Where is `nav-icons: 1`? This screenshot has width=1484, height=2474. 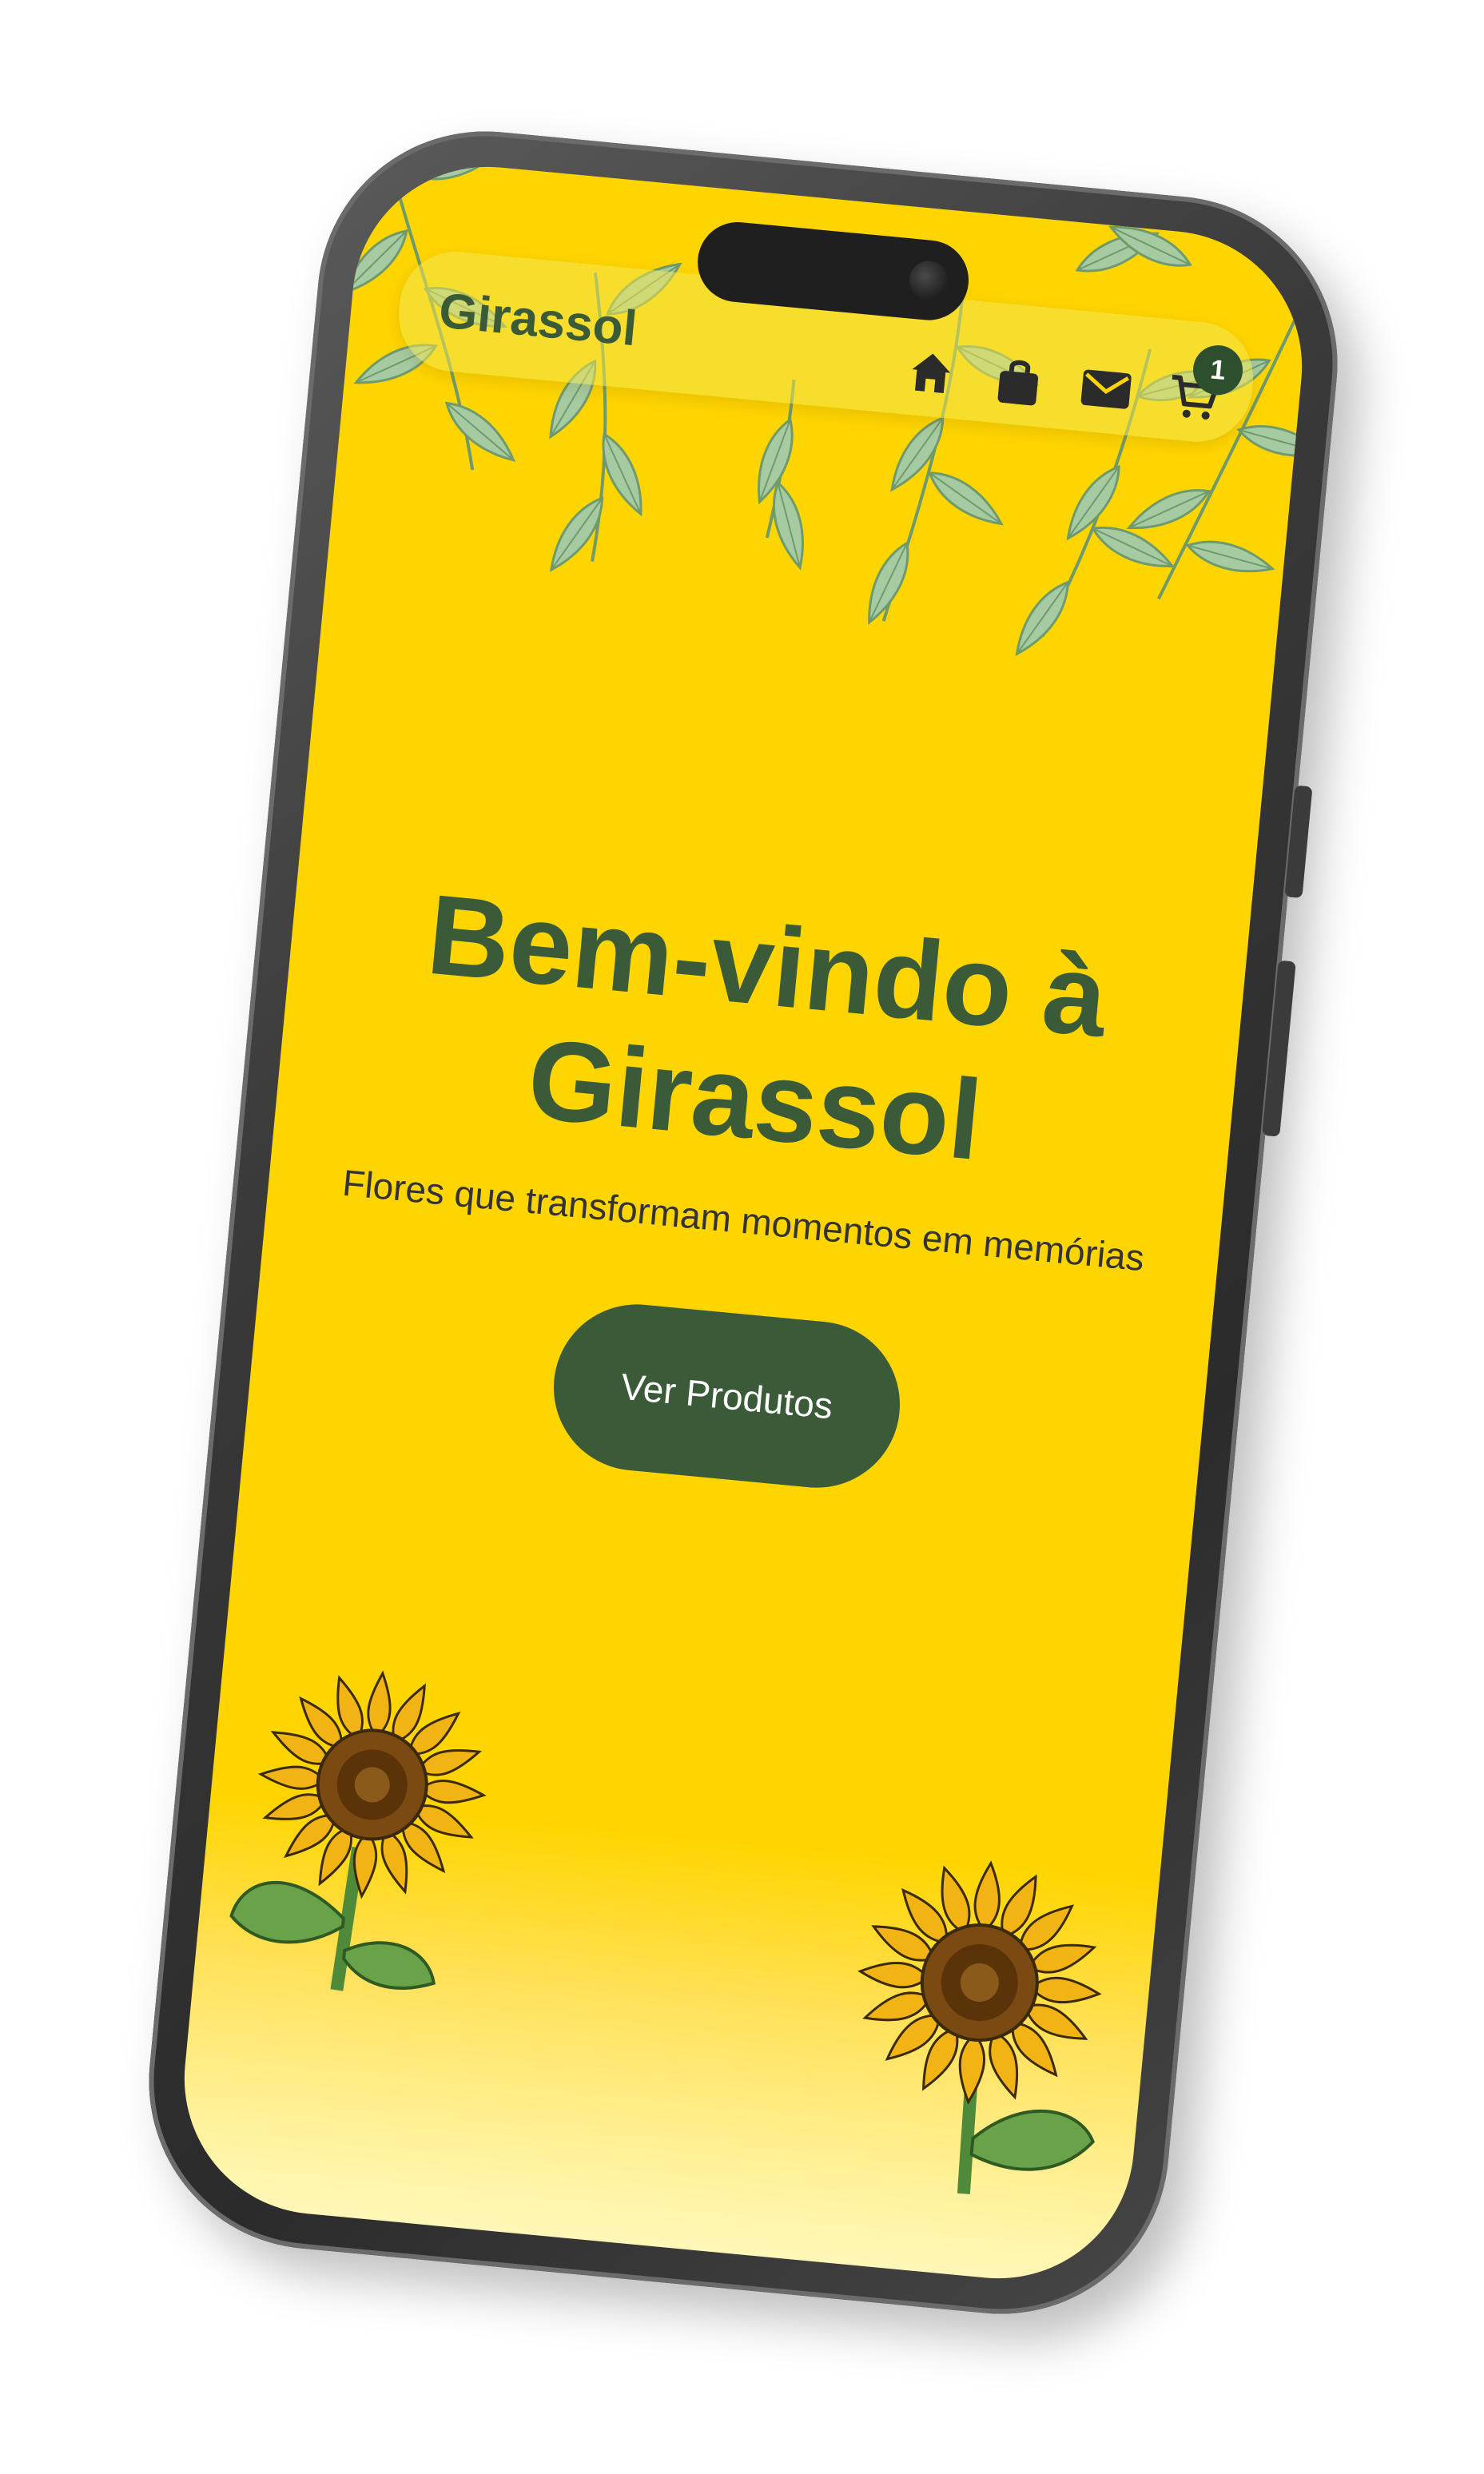 nav-icons: 1 is located at coordinates (1074, 384).